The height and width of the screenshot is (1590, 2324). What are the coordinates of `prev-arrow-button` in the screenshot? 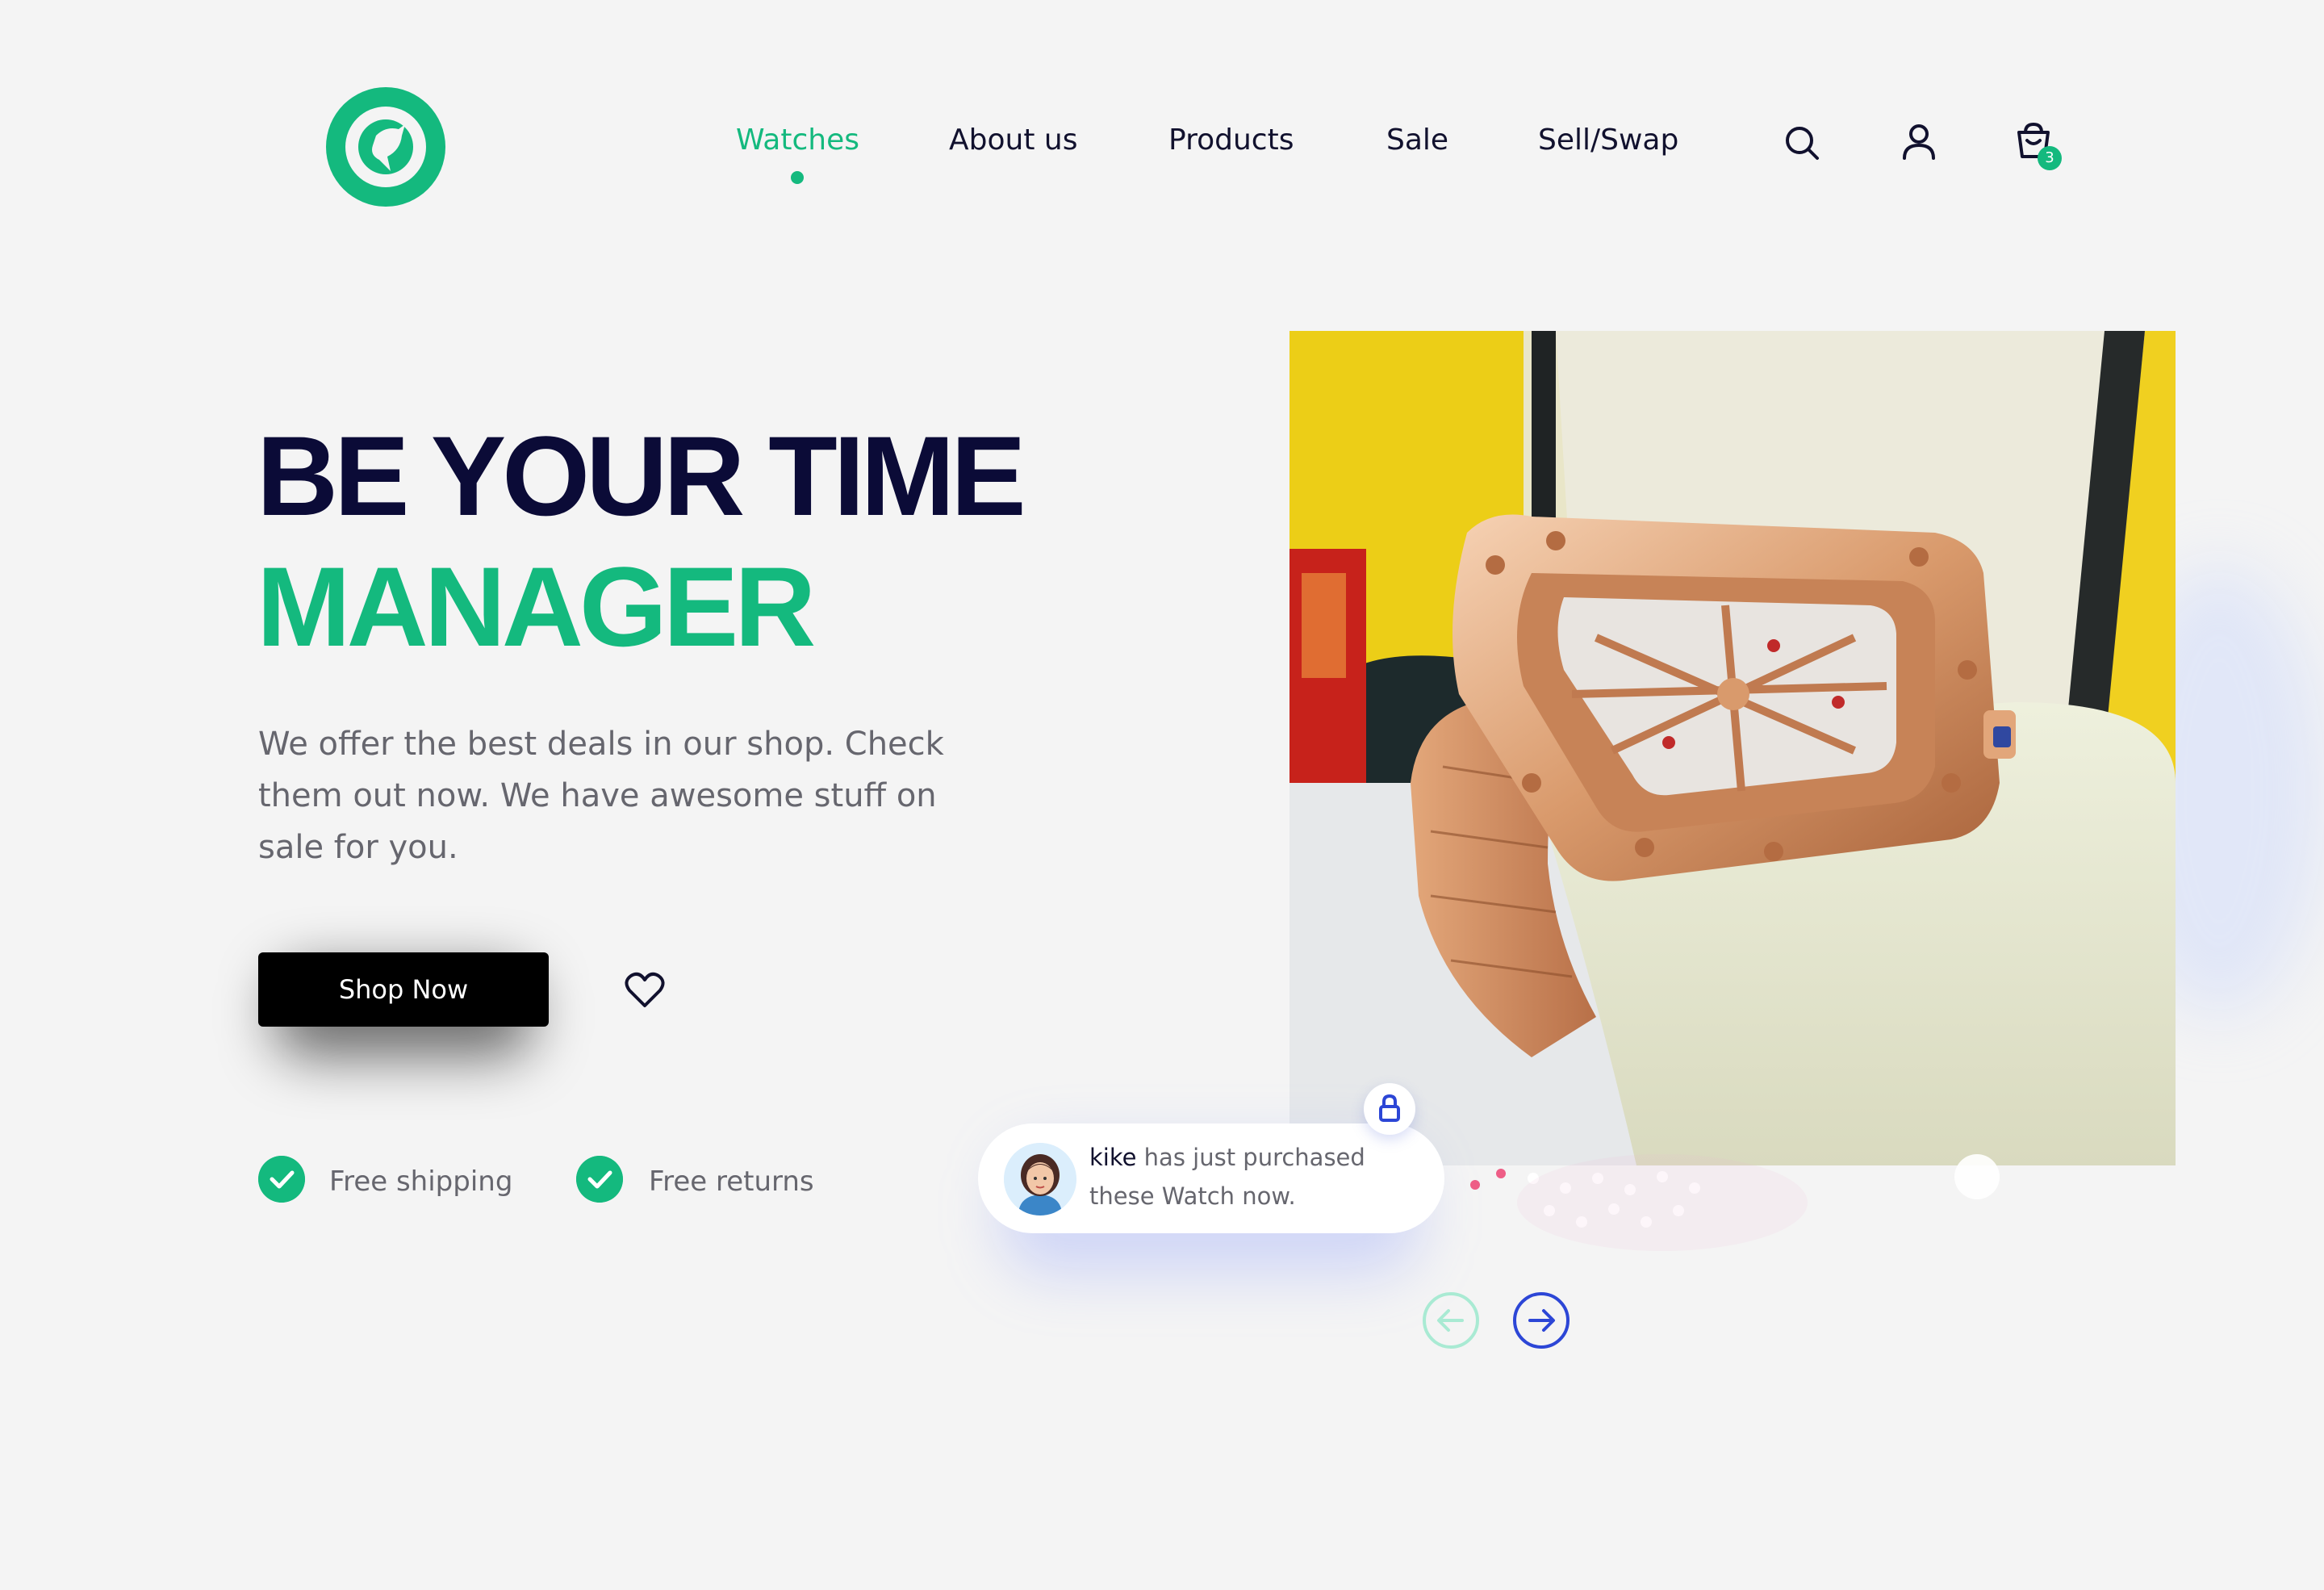 It's located at (1451, 1320).